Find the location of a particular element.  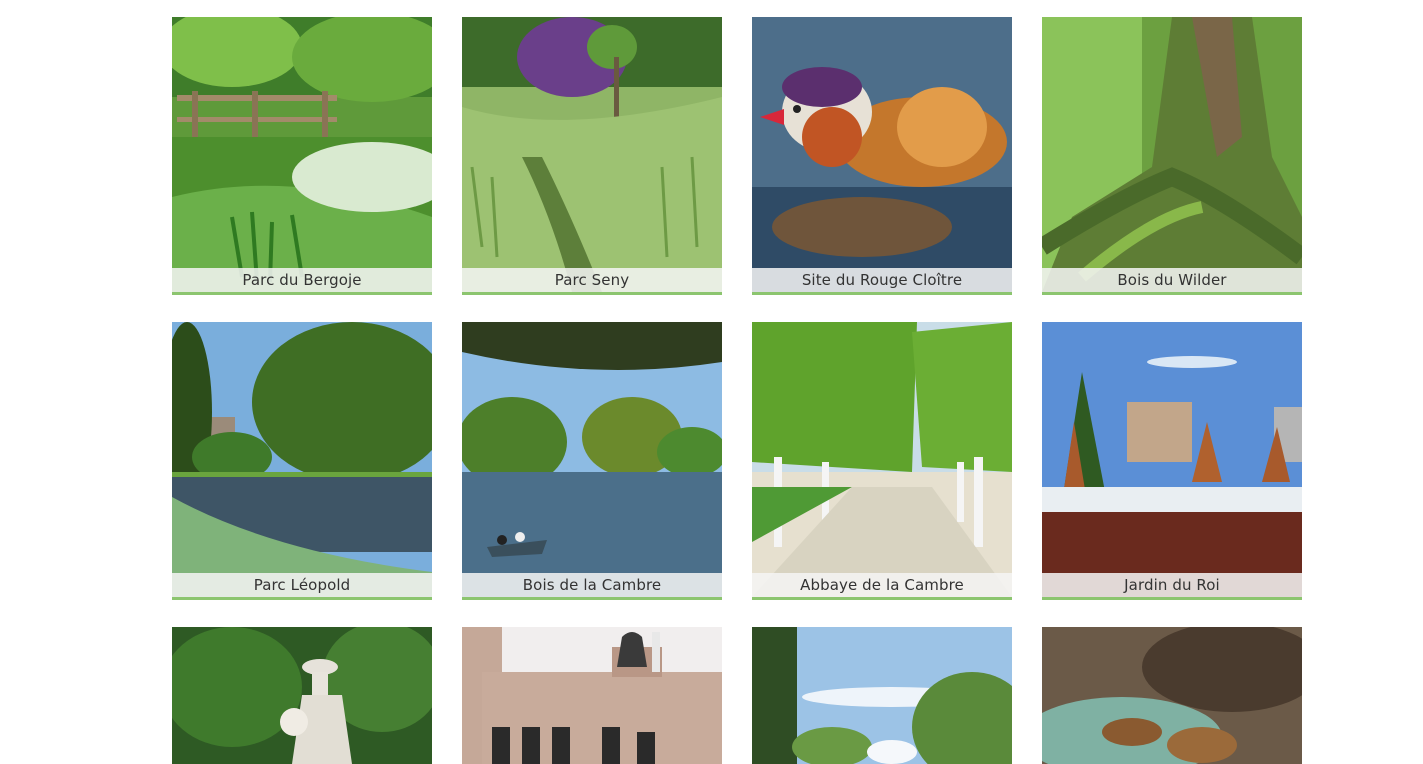

mandarin-duck-photo is located at coordinates (882, 154).